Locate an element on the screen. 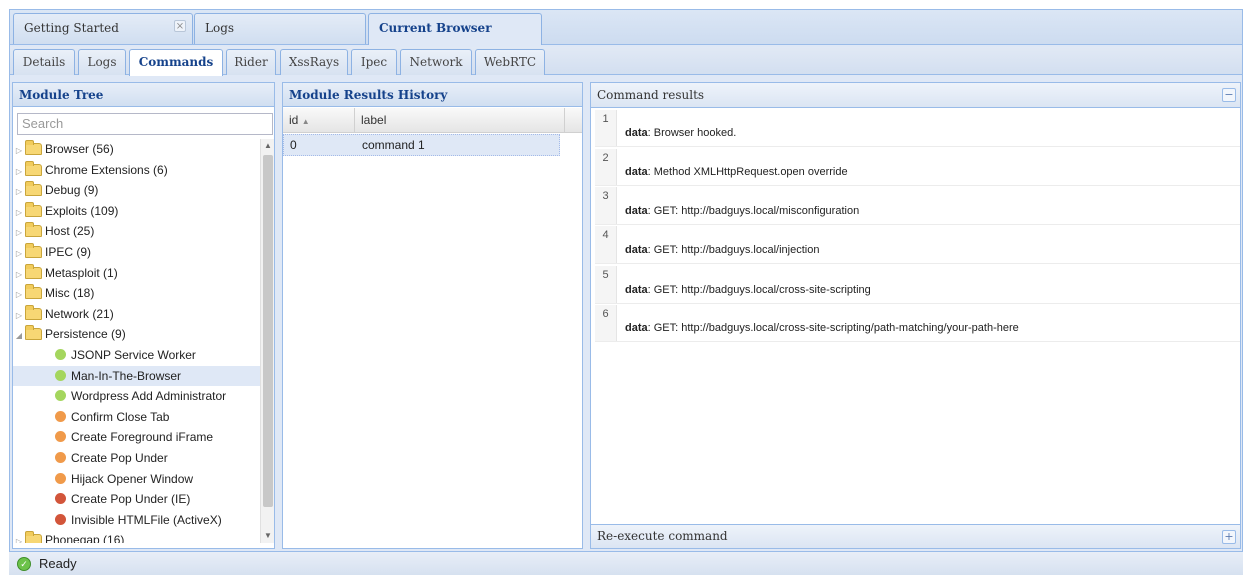  module-item: Man-In-The-Browser is located at coordinates (137, 376).